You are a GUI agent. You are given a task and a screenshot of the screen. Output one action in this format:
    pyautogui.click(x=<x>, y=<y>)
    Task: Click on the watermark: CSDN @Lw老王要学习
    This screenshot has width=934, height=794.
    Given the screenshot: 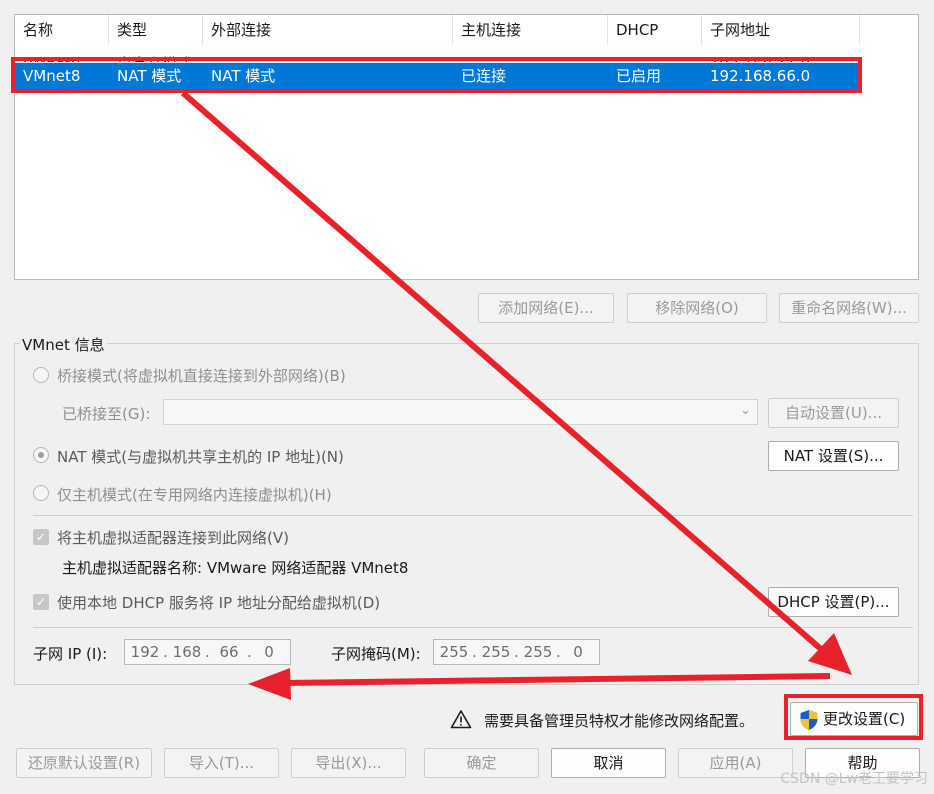 What is the action you would take?
    pyautogui.click(x=854, y=779)
    